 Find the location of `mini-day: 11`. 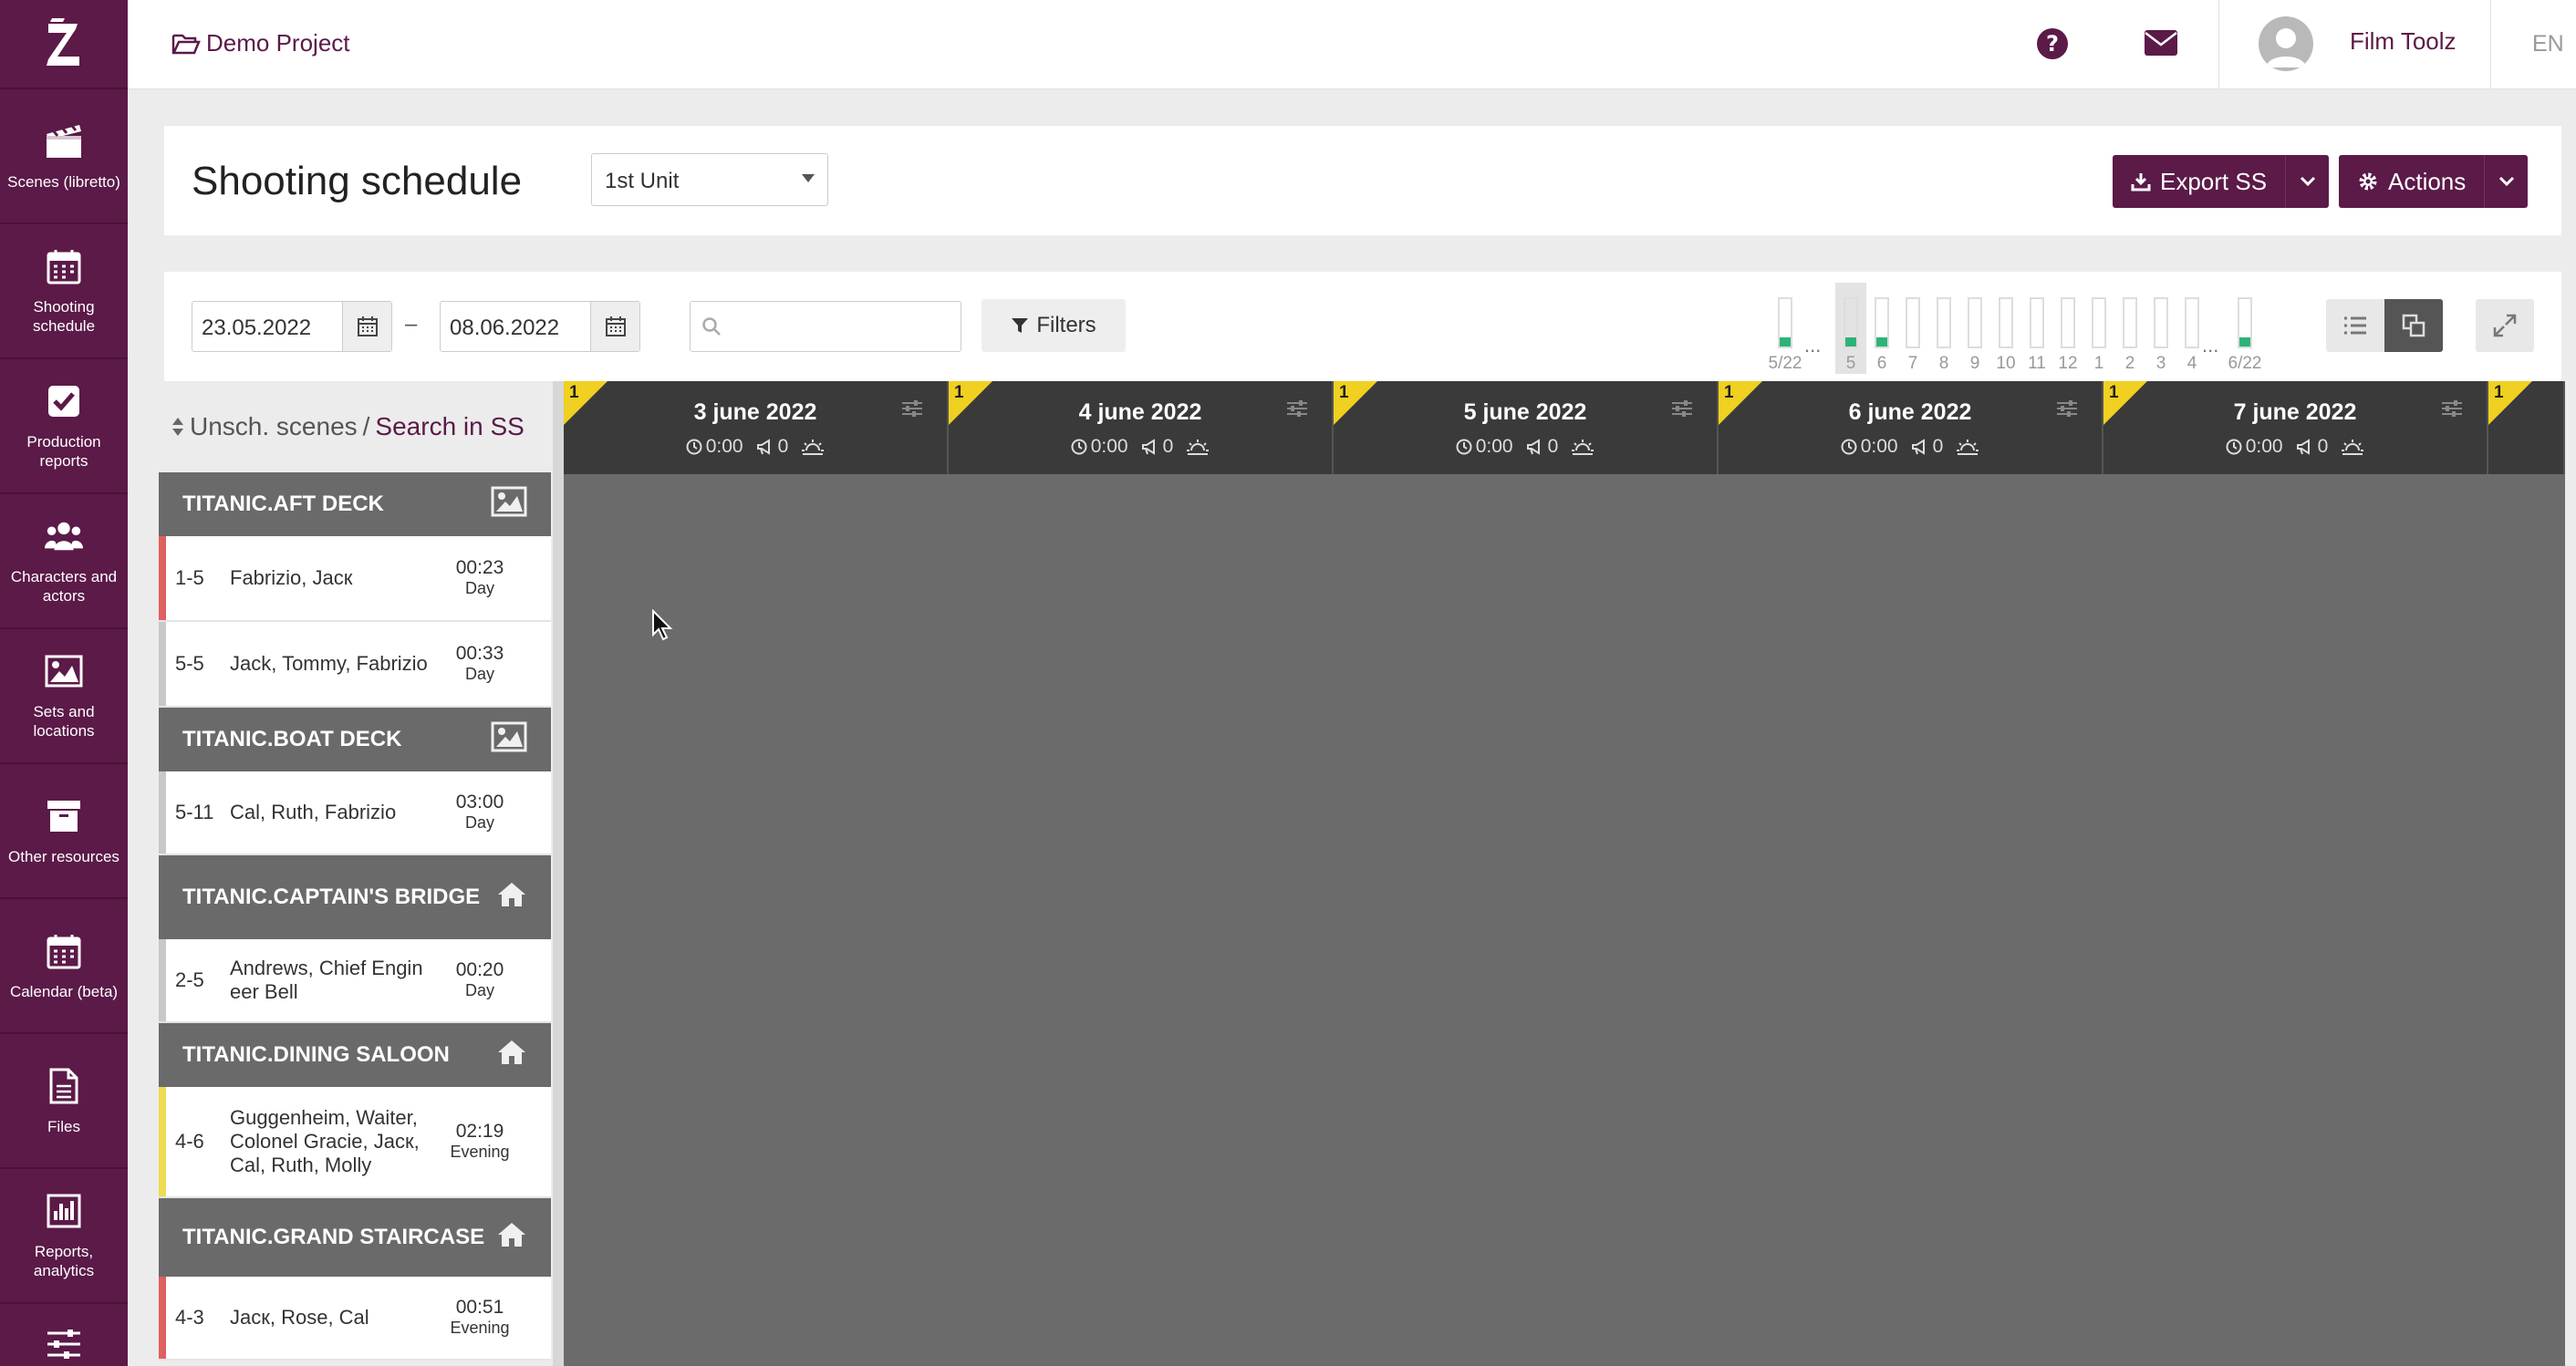

mini-day: 11 is located at coordinates (2037, 329).